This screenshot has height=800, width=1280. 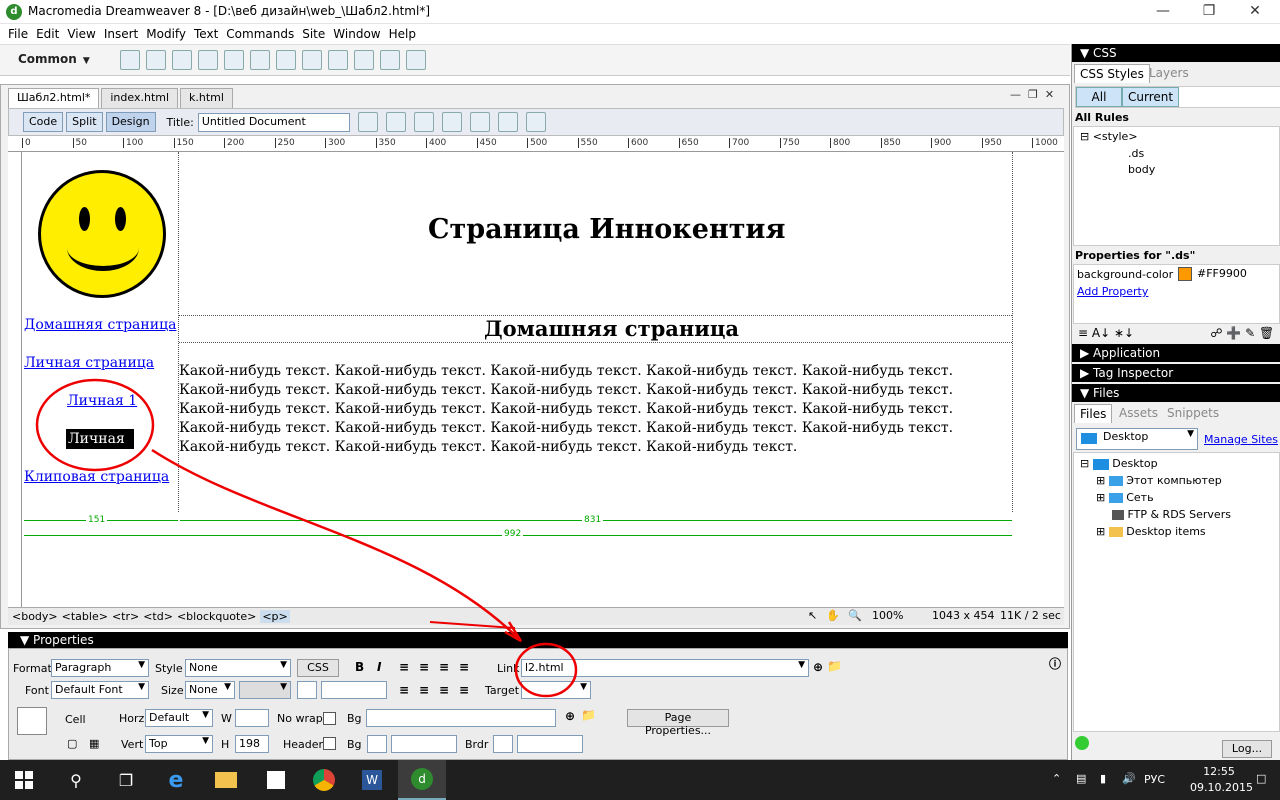 I want to click on tab-k: k.html, so click(x=206, y=98).